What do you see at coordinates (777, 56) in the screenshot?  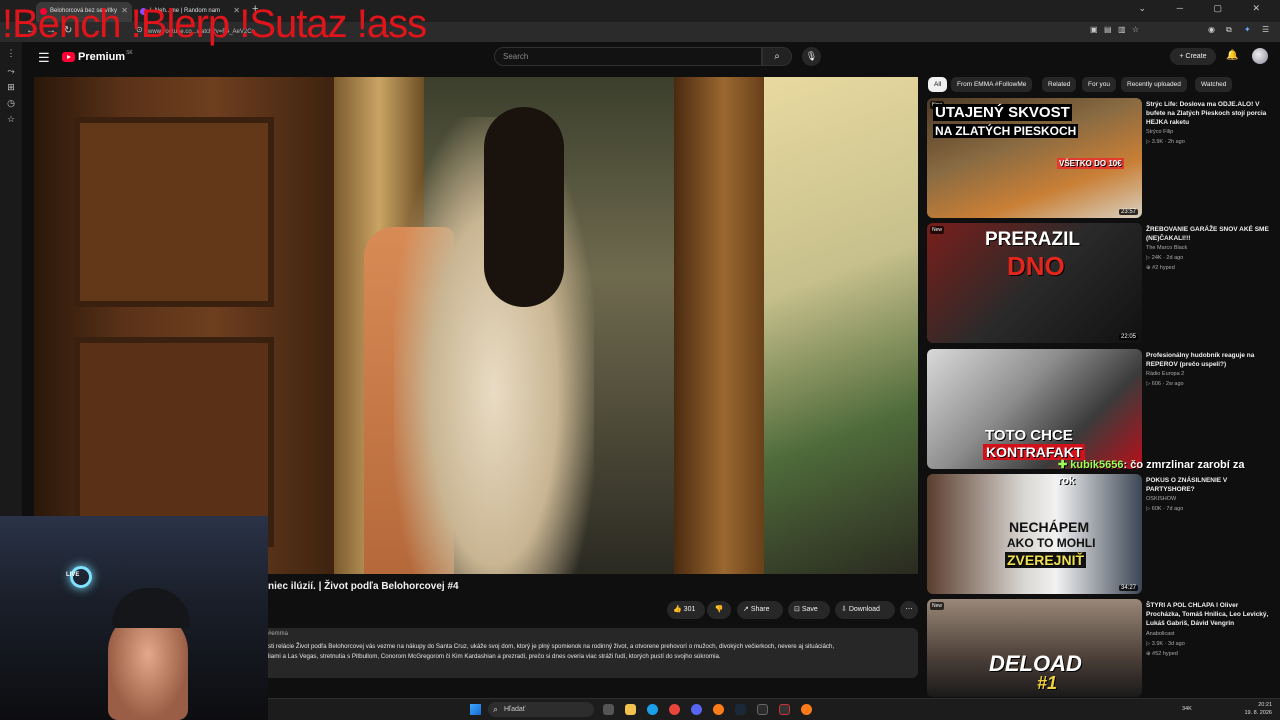 I see `search-button: ⌕` at bounding box center [777, 56].